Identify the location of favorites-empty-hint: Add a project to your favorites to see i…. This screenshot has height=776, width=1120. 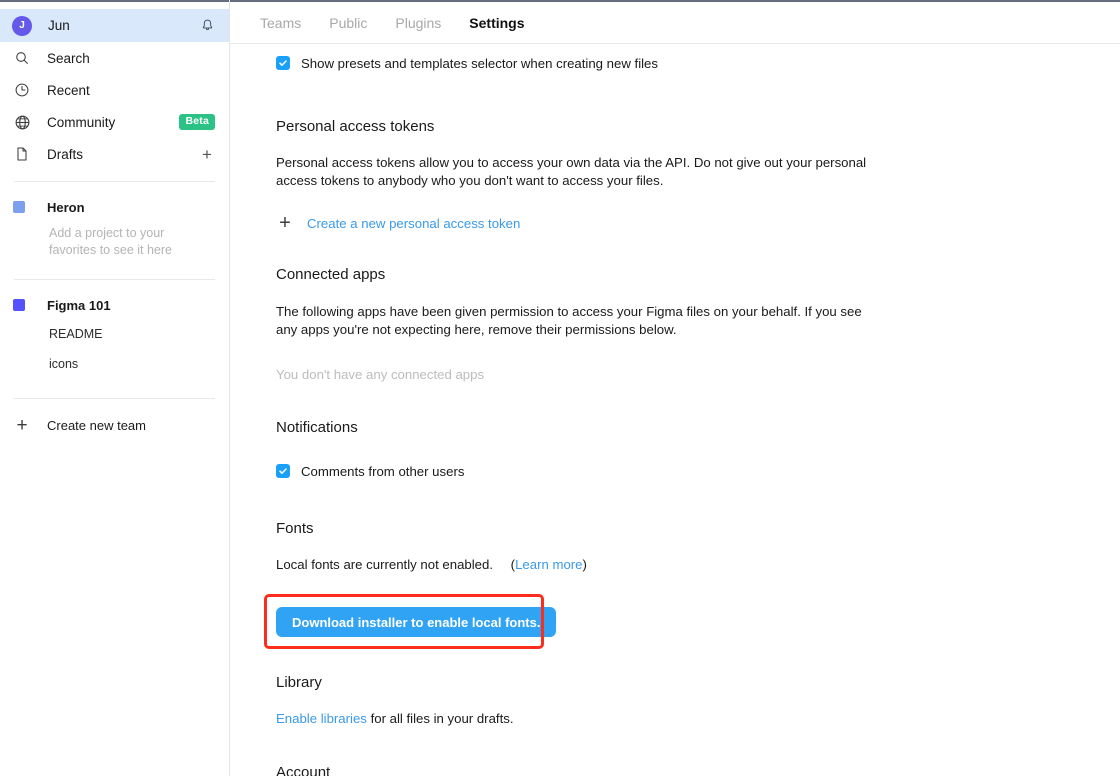
(110, 241).